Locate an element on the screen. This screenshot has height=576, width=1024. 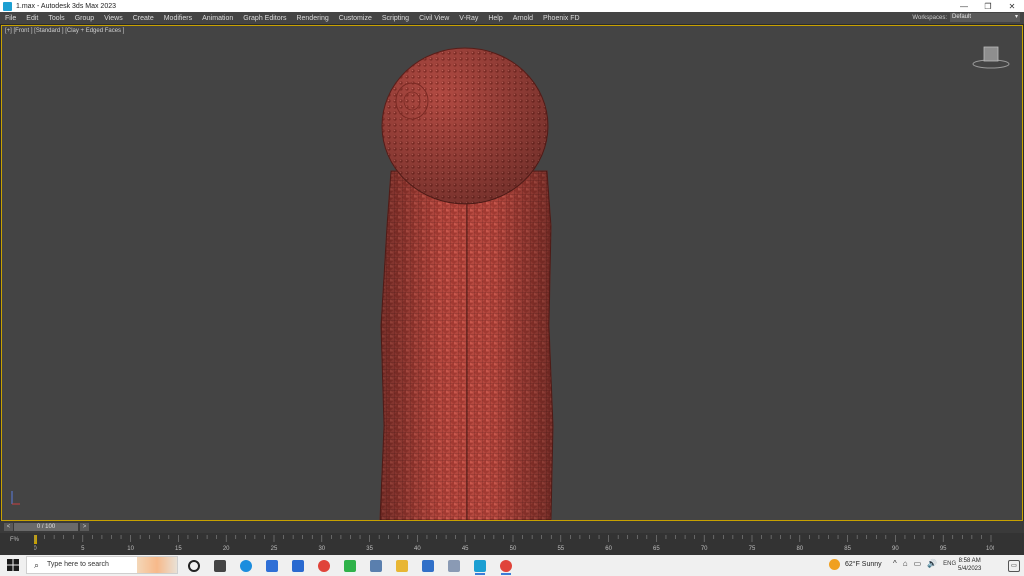
edge-icon-glyph is located at coordinates (246, 565).